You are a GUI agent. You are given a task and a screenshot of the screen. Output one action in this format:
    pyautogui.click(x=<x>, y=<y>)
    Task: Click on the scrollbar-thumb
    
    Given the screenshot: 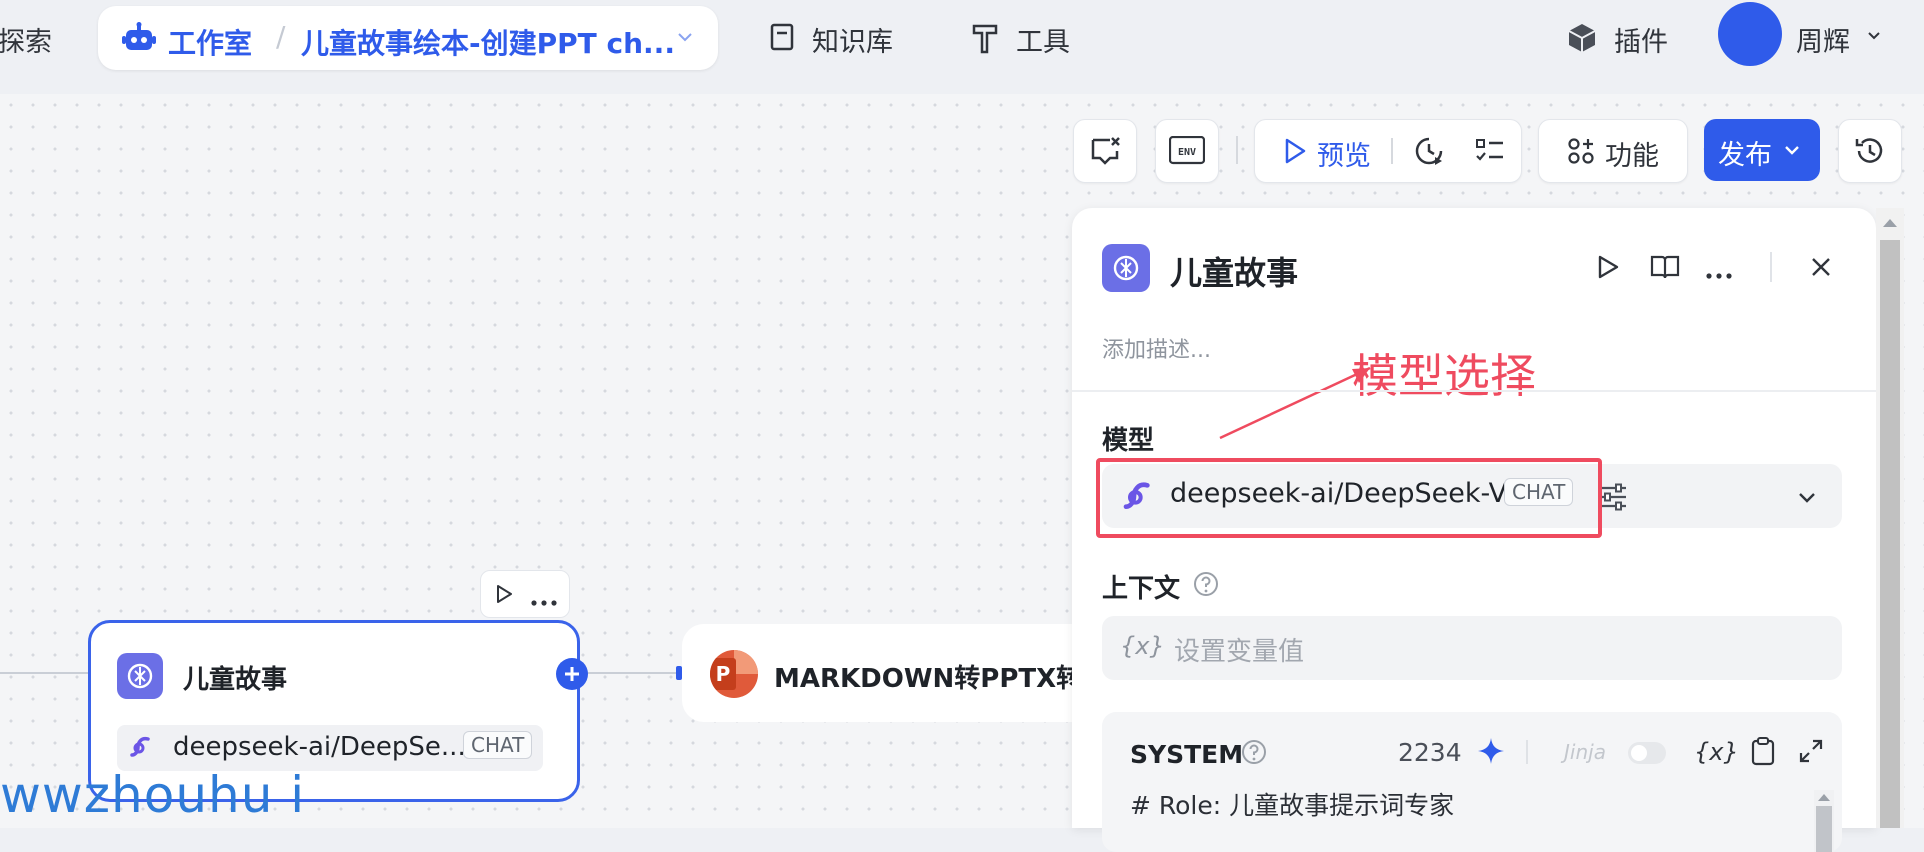 What is the action you would take?
    pyautogui.click(x=1890, y=534)
    